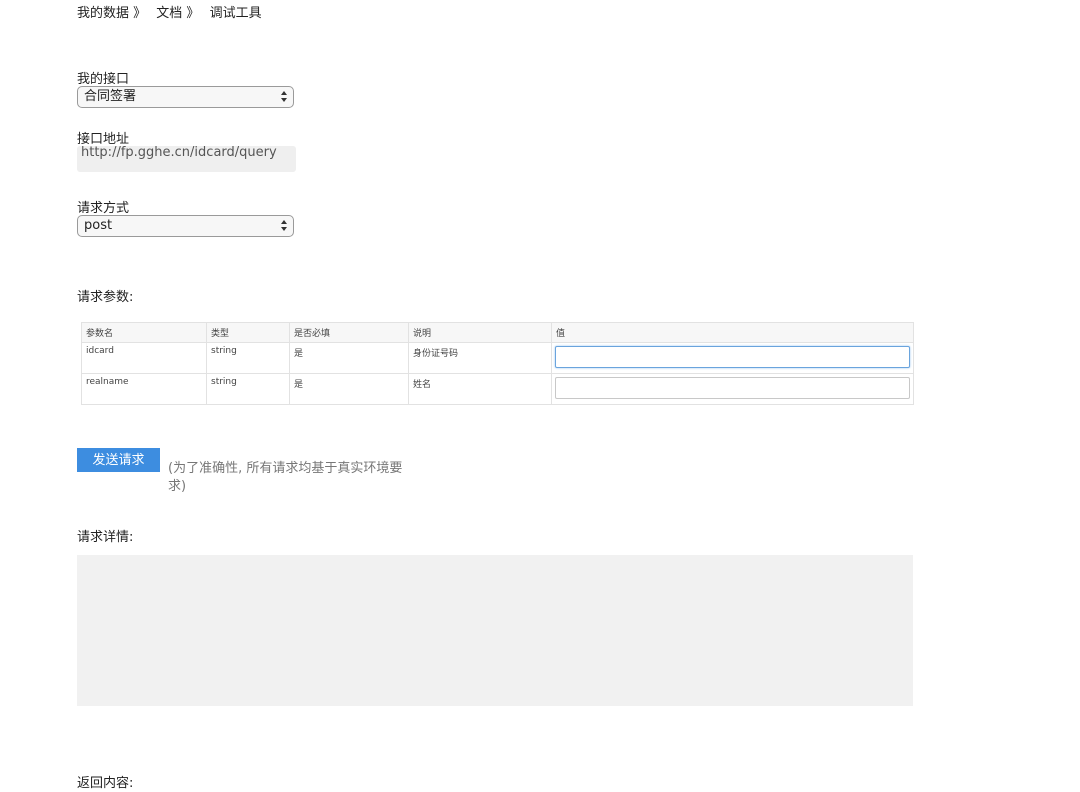 This screenshot has height=792, width=1080. Describe the element at coordinates (186, 159) in the screenshot. I see `address-field: http://fp.gghe.cn/idcard/query` at that location.